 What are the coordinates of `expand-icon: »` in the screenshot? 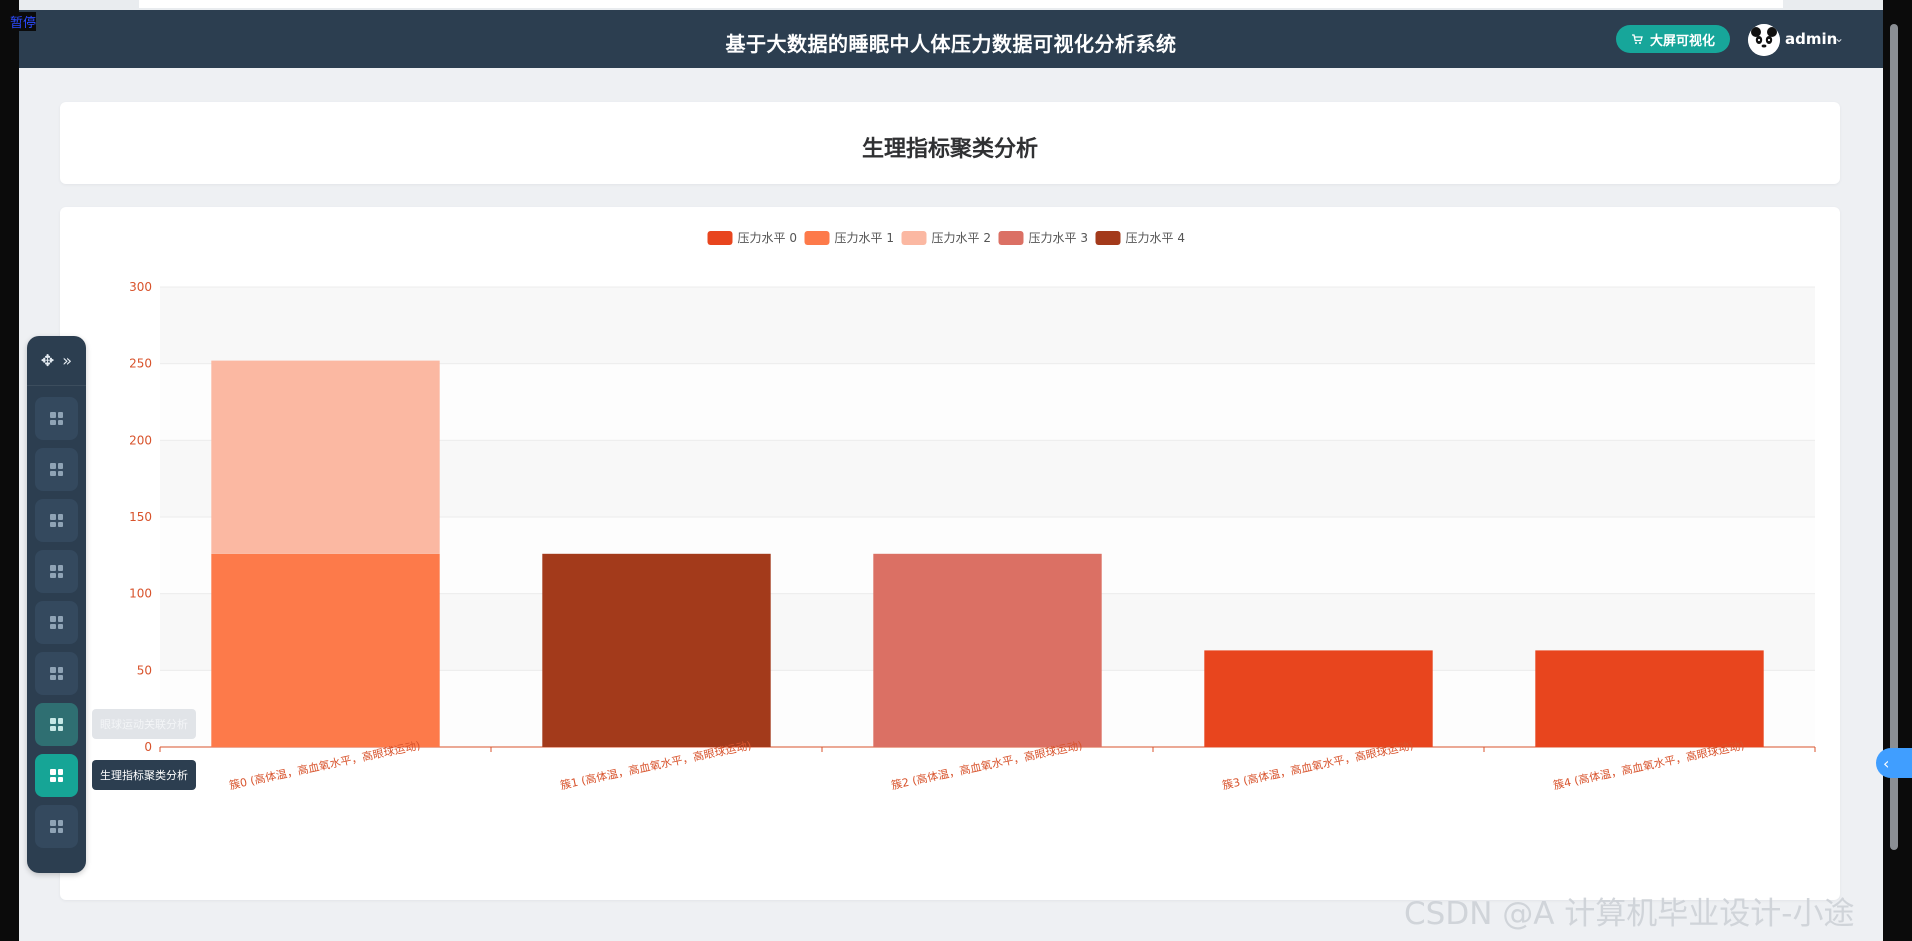 It's located at (67, 360).